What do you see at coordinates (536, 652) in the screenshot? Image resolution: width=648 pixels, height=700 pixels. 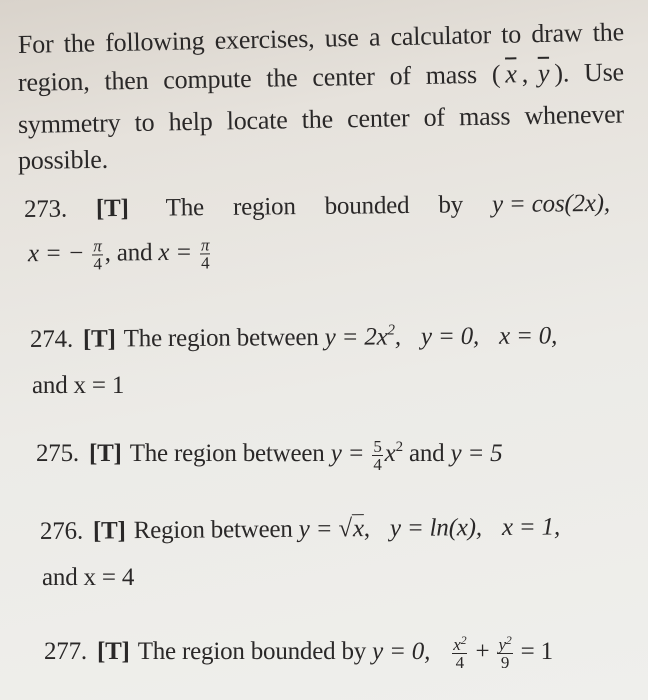 I see `equation: = 1` at bounding box center [536, 652].